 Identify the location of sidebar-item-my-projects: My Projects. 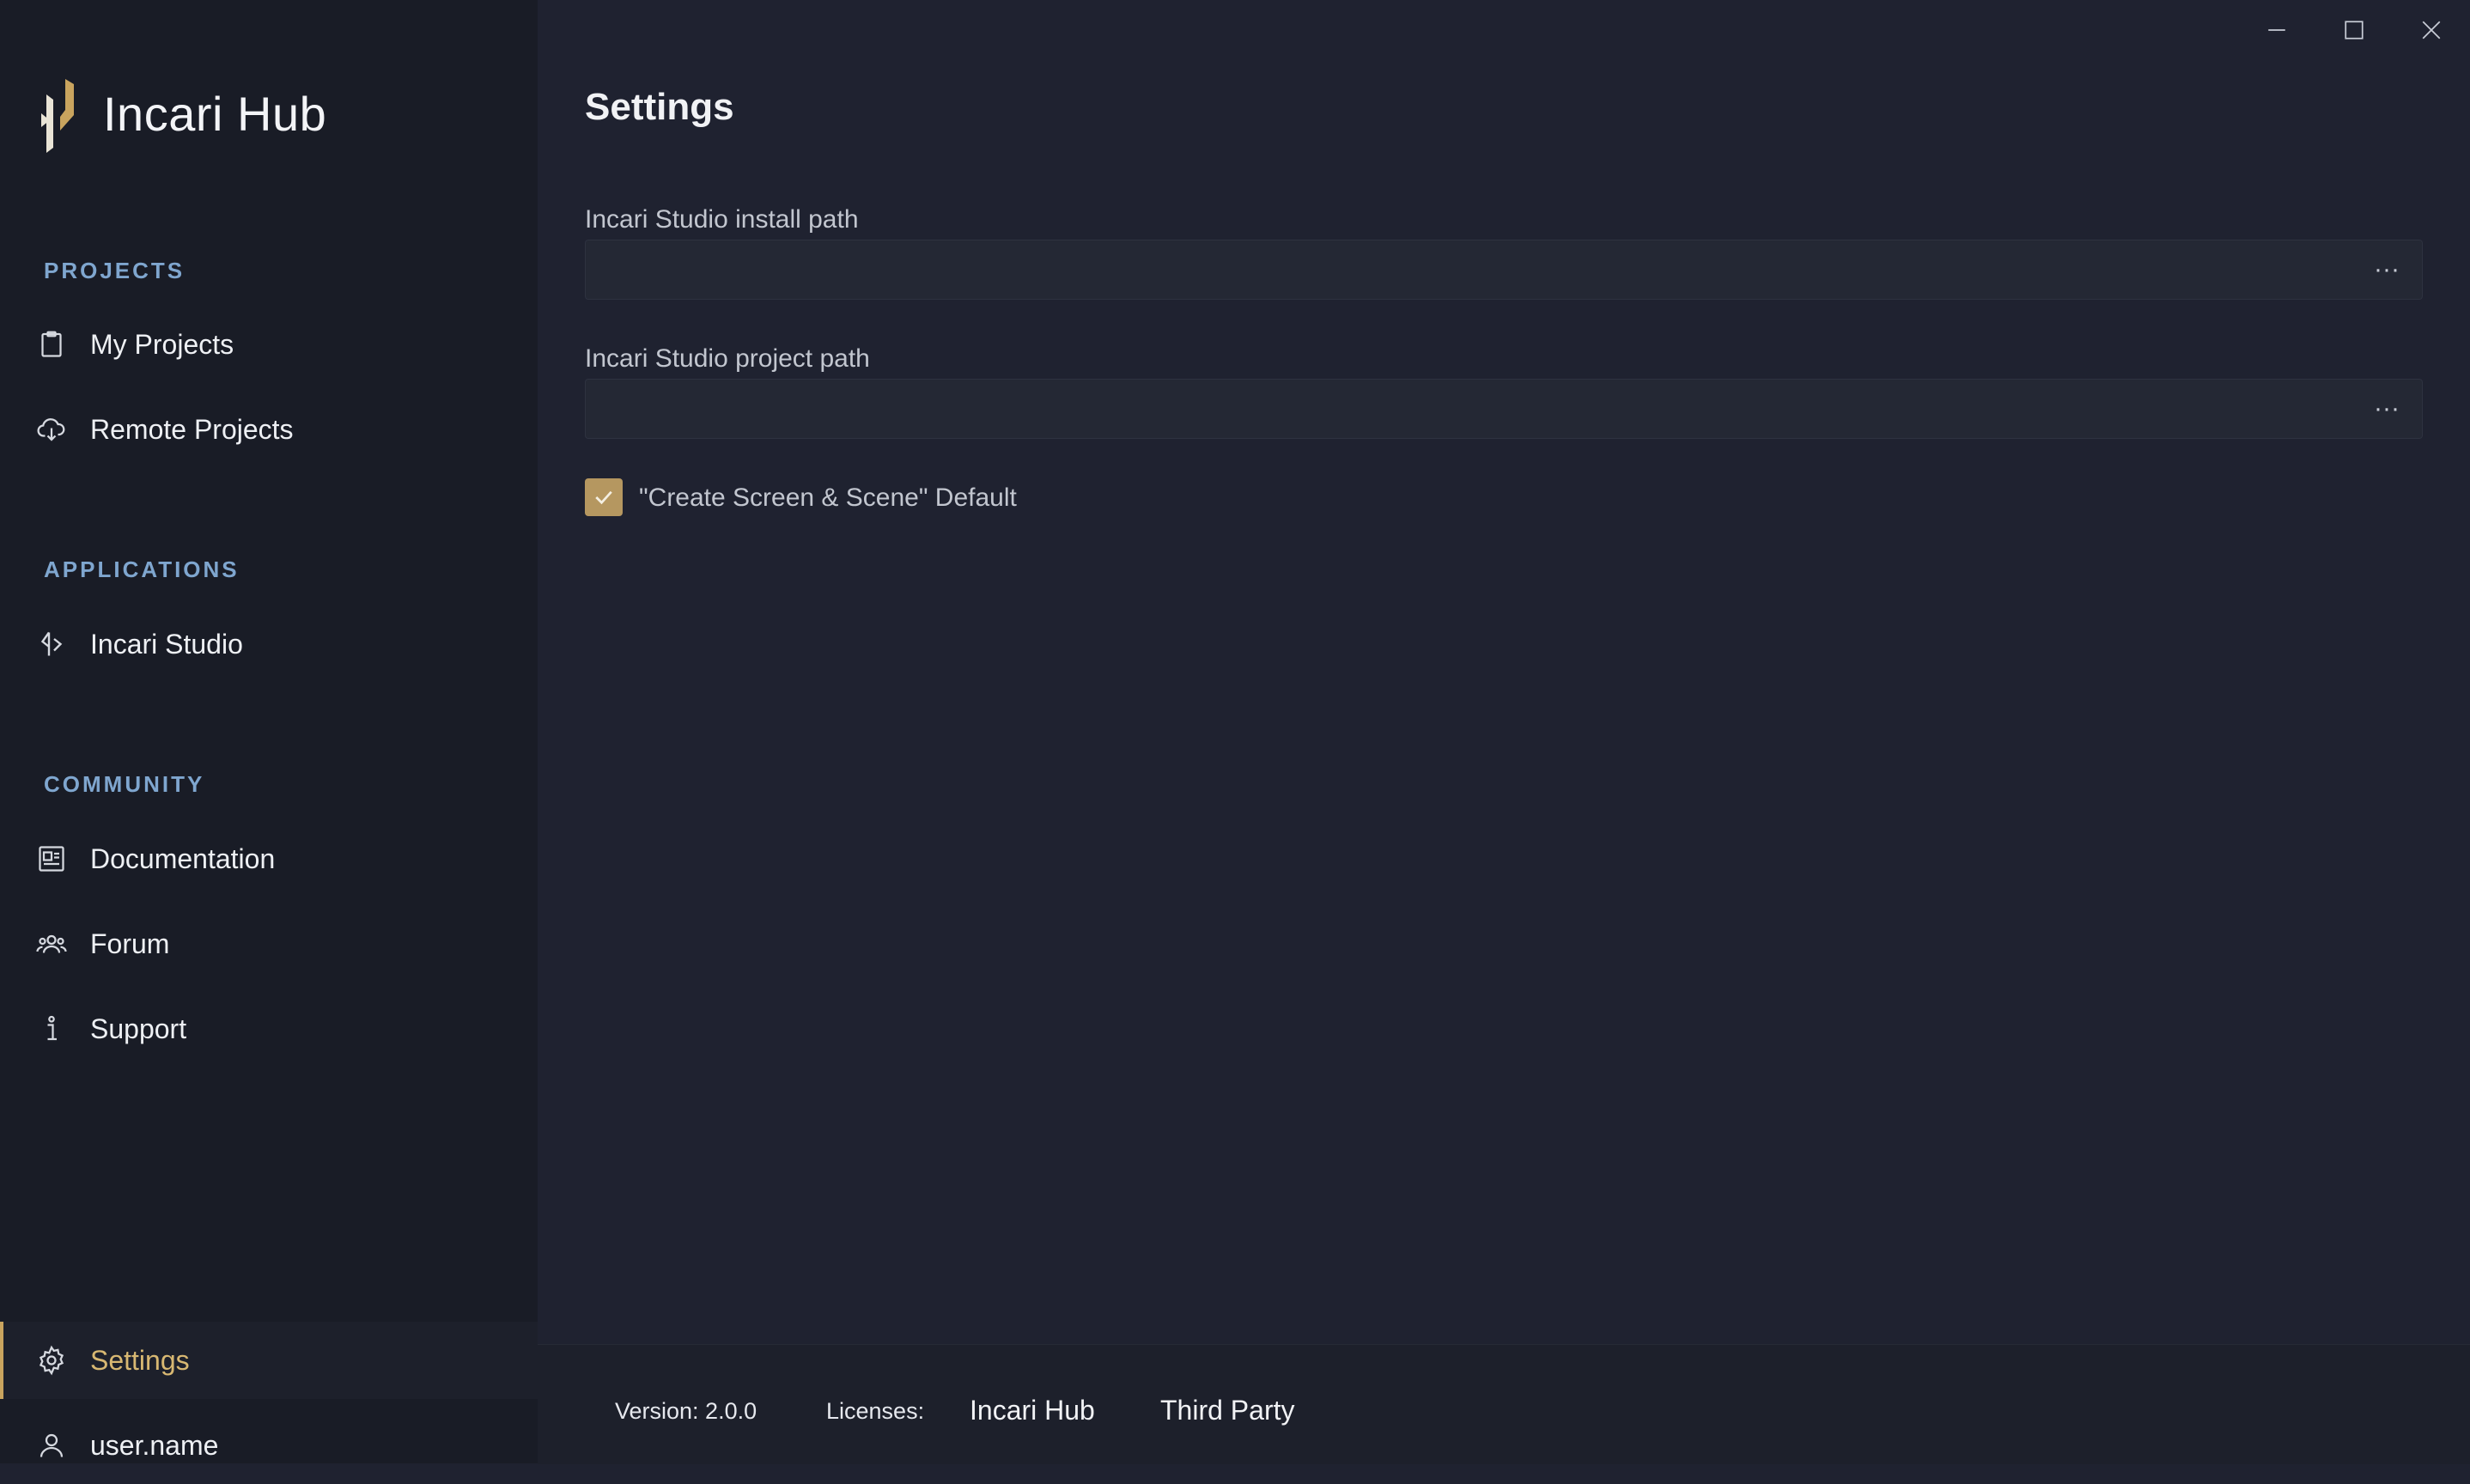
(269, 344).